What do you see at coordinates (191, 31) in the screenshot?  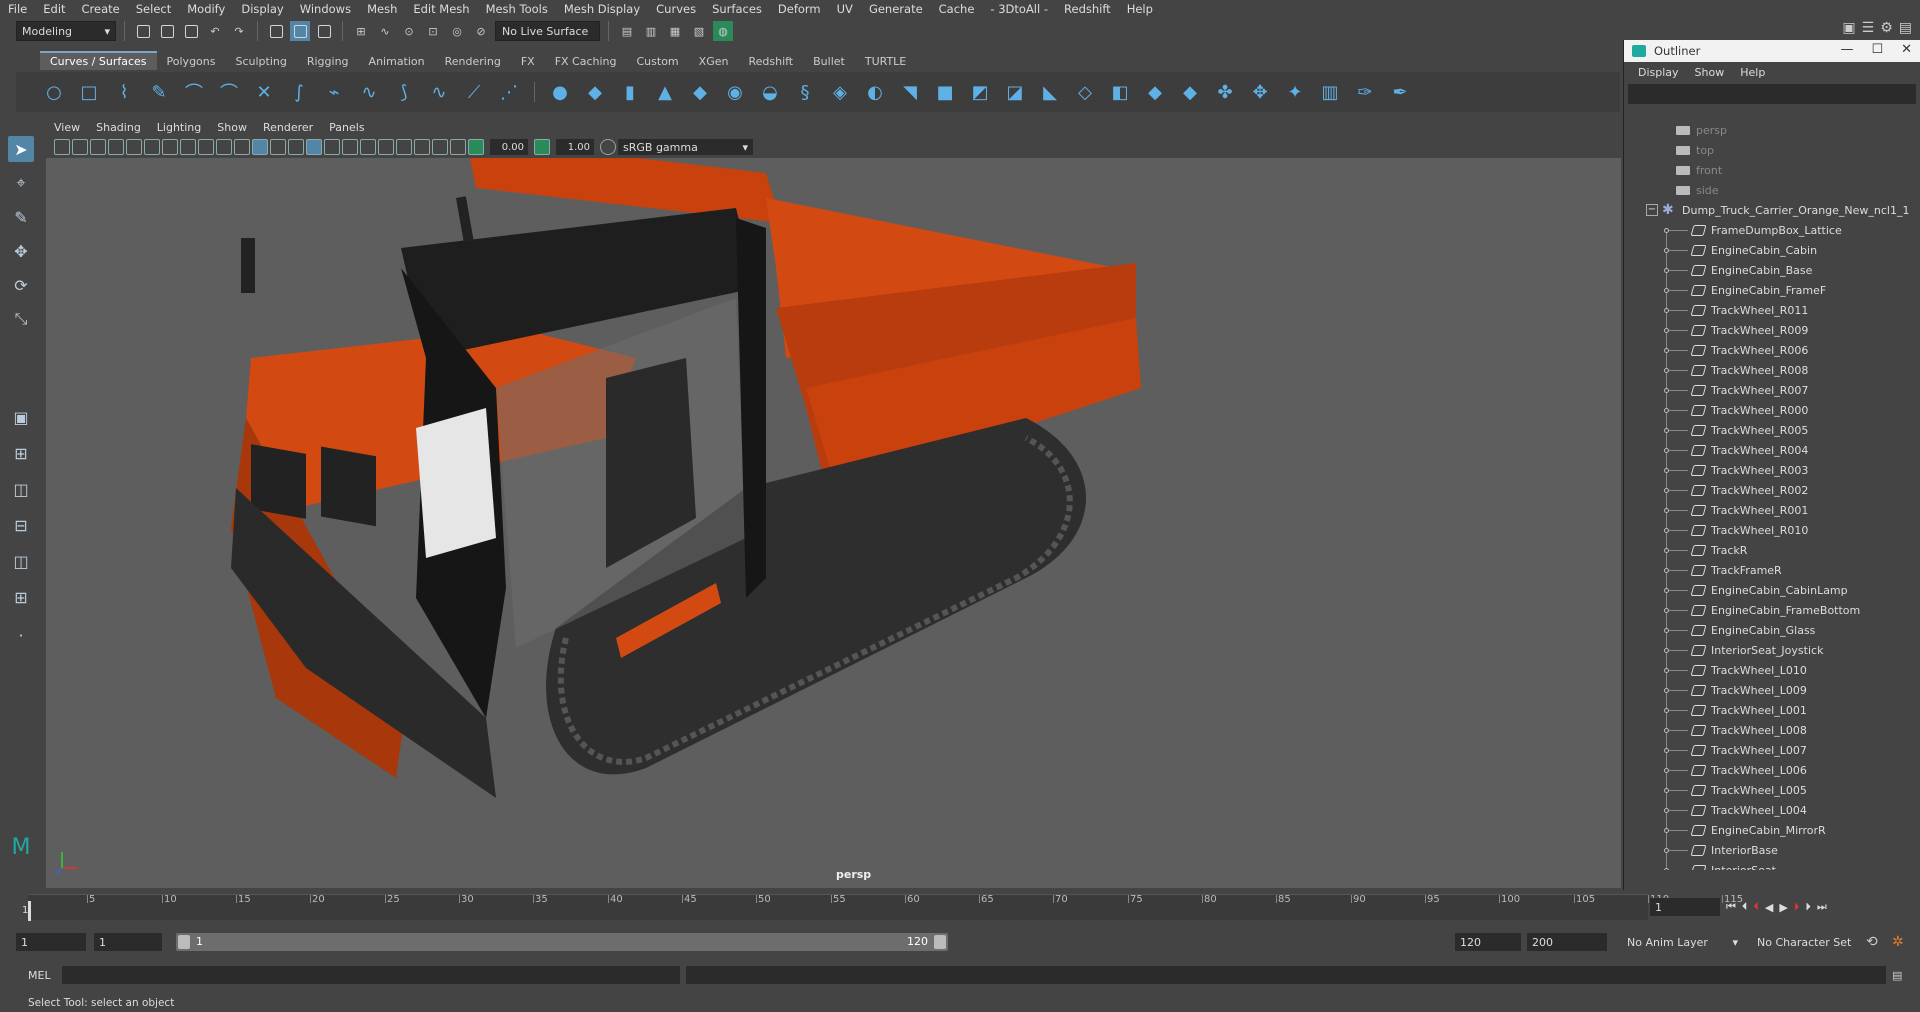 I see `save-scene-icon` at bounding box center [191, 31].